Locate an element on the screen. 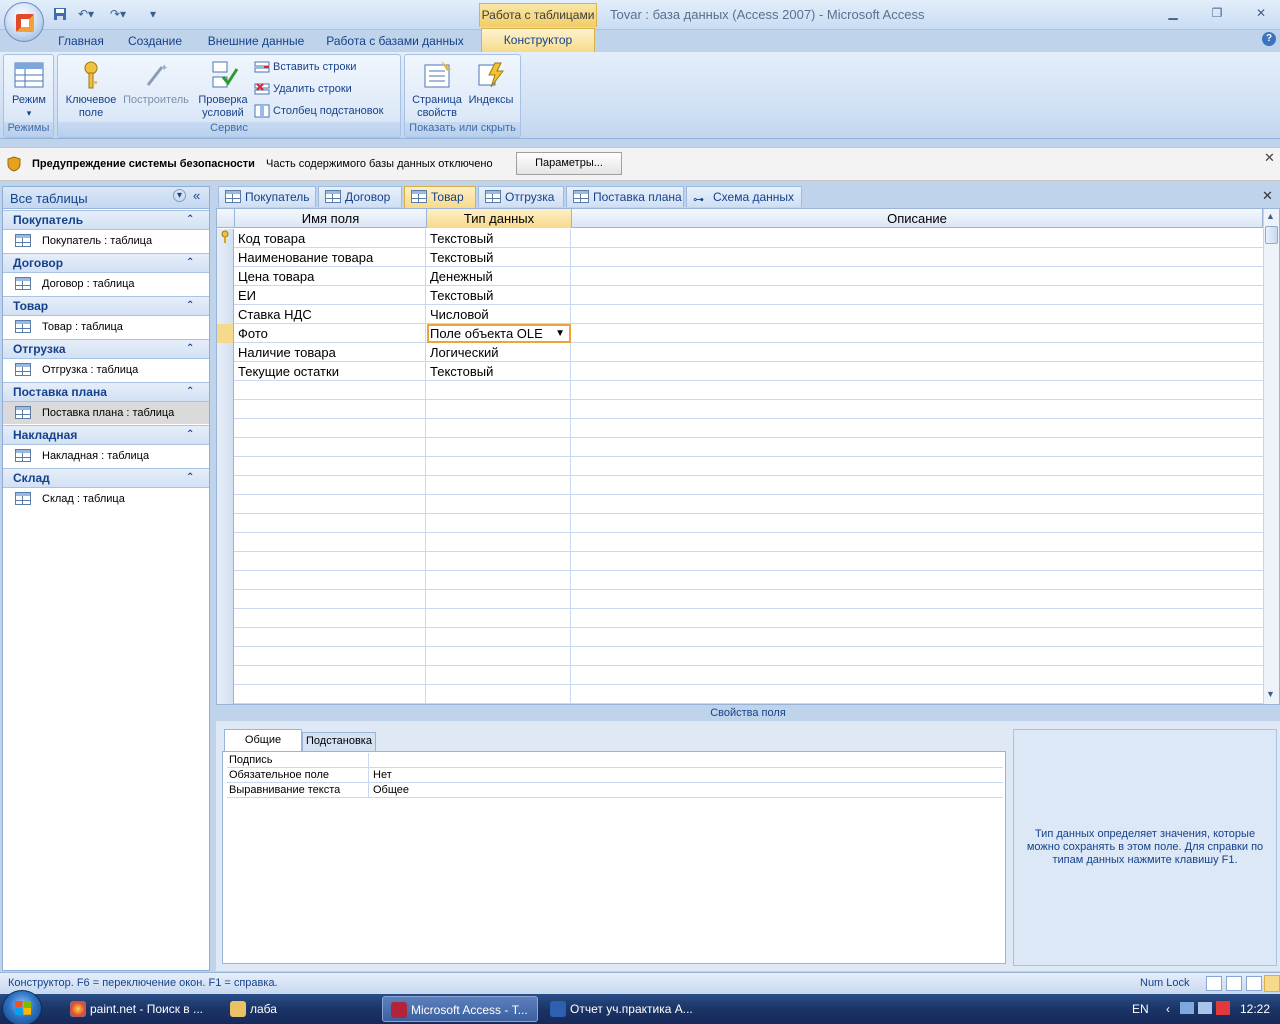  pivot-chart-view-icon is located at coordinates (1254, 983).